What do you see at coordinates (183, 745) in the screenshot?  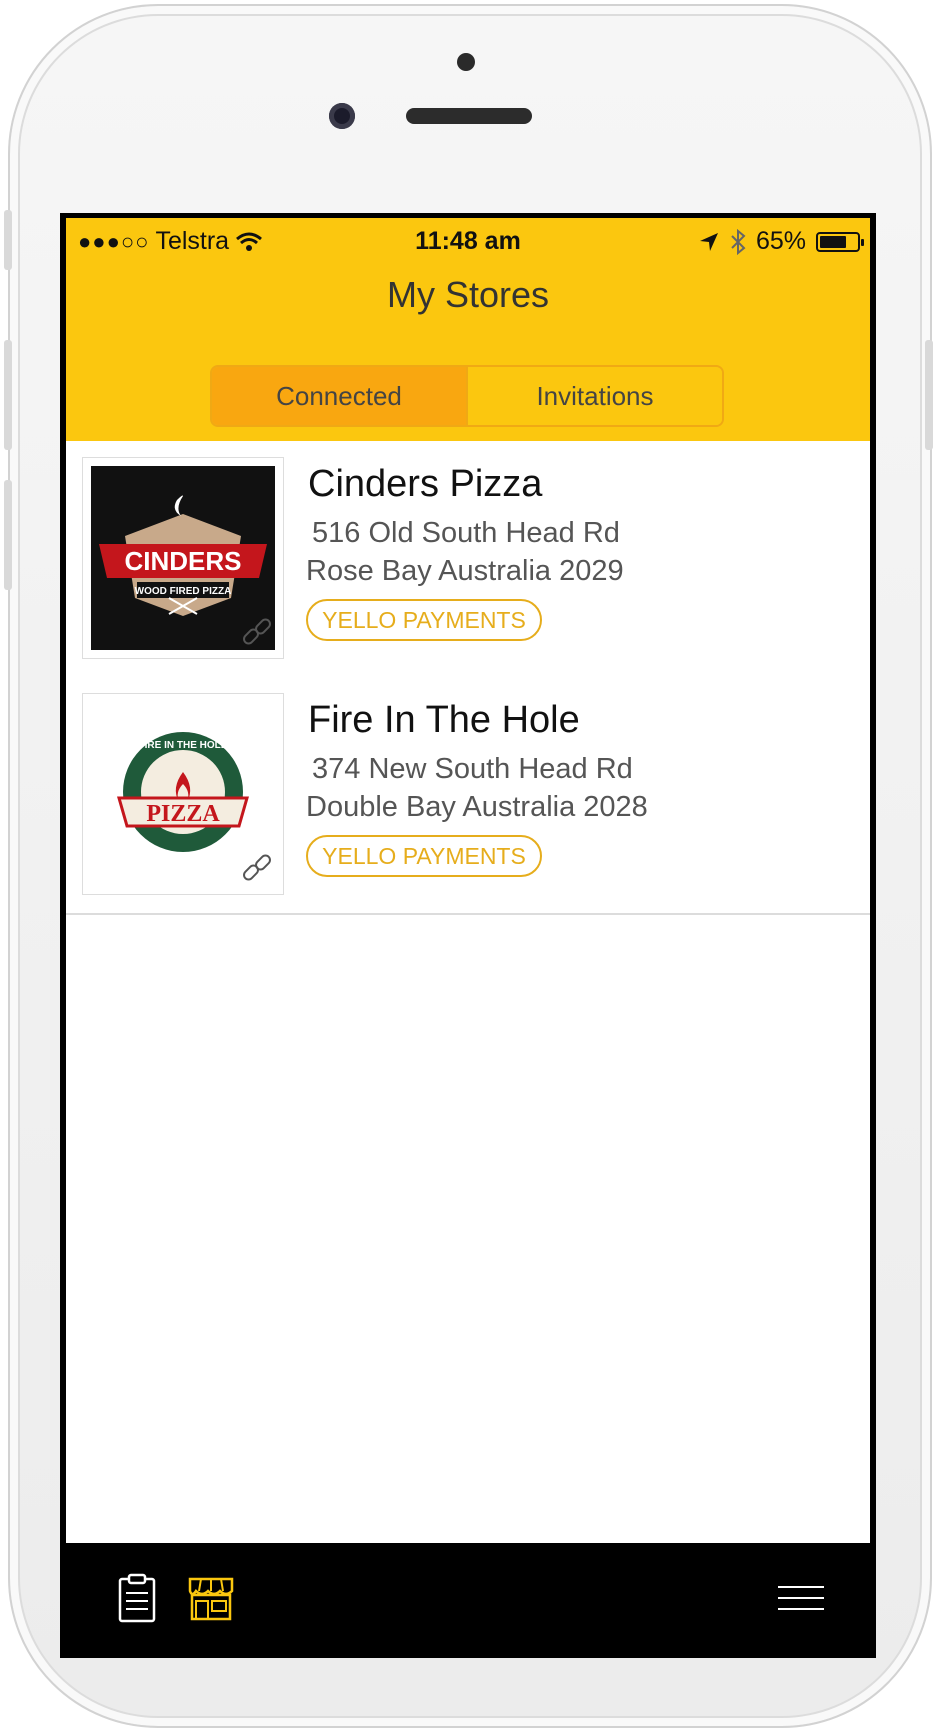 I see `fire-logo-subtext: FIRE IN THE HOLE` at bounding box center [183, 745].